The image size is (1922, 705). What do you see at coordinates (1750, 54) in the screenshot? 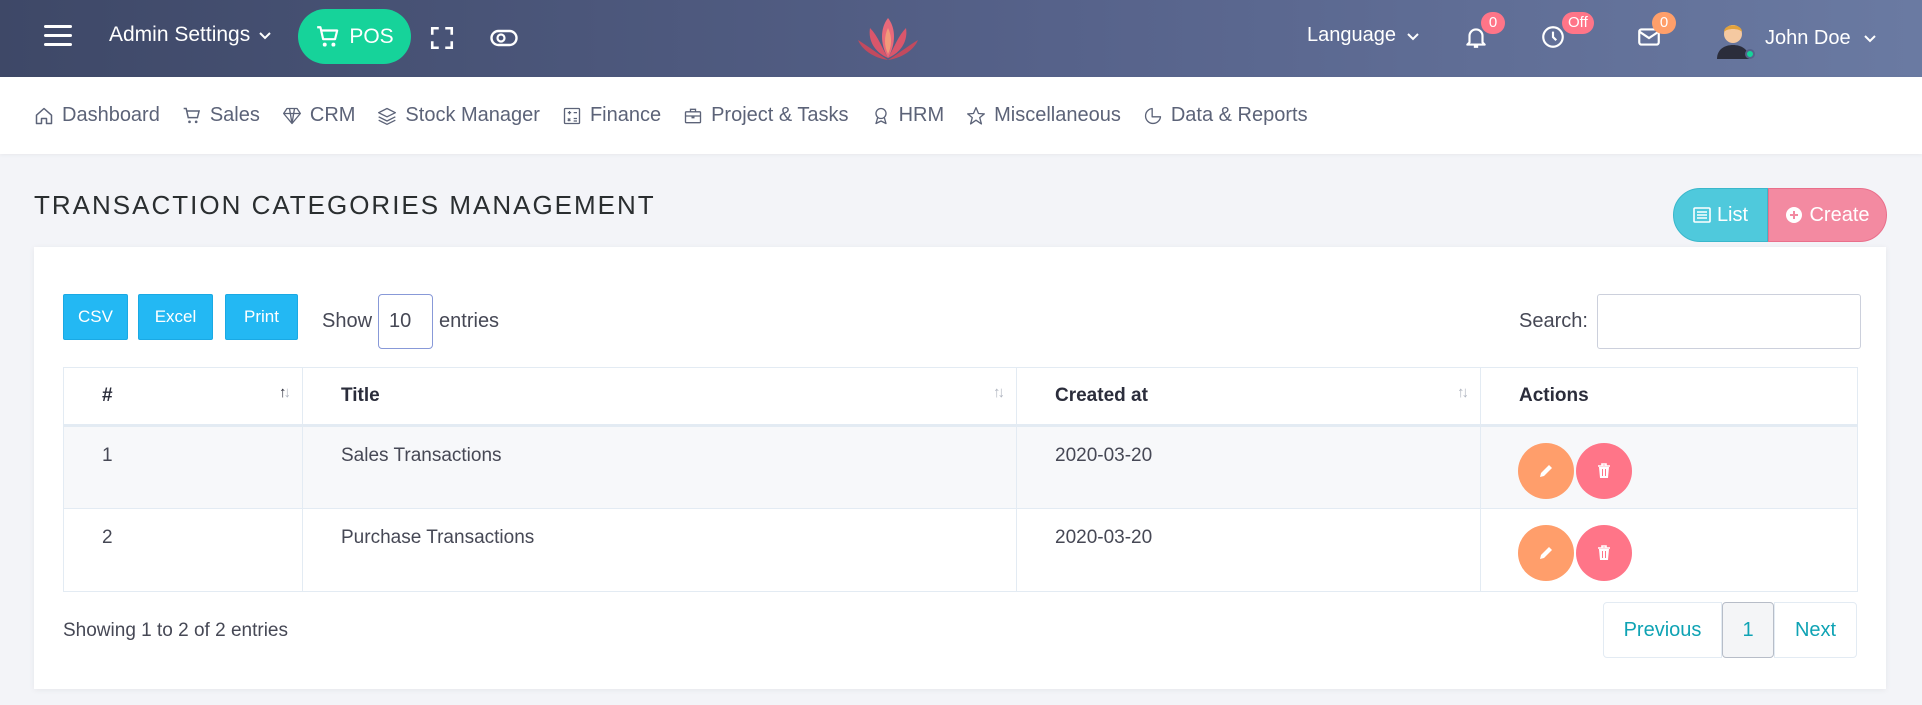
I see `online-status-dot` at bounding box center [1750, 54].